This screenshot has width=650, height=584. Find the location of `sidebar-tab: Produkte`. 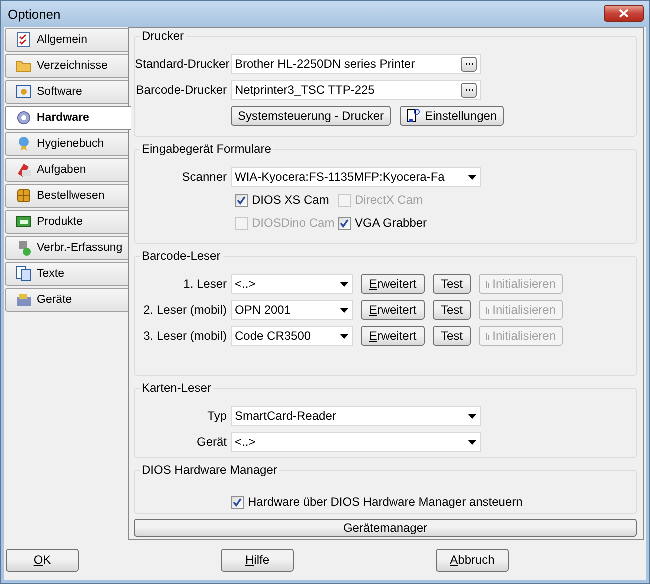

sidebar-tab: Produkte is located at coordinates (66, 222).